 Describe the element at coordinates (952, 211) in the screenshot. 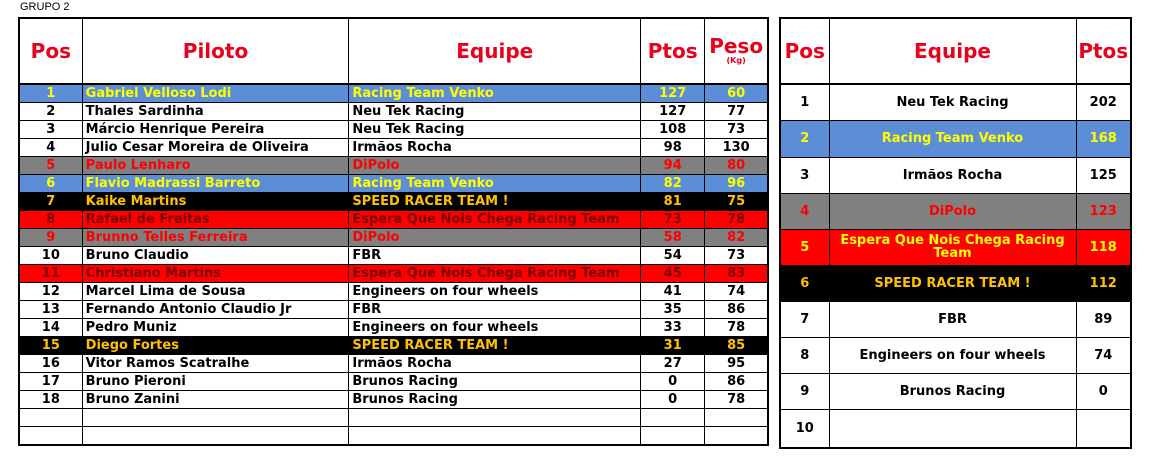

I see `team-name: DiPolo` at that location.